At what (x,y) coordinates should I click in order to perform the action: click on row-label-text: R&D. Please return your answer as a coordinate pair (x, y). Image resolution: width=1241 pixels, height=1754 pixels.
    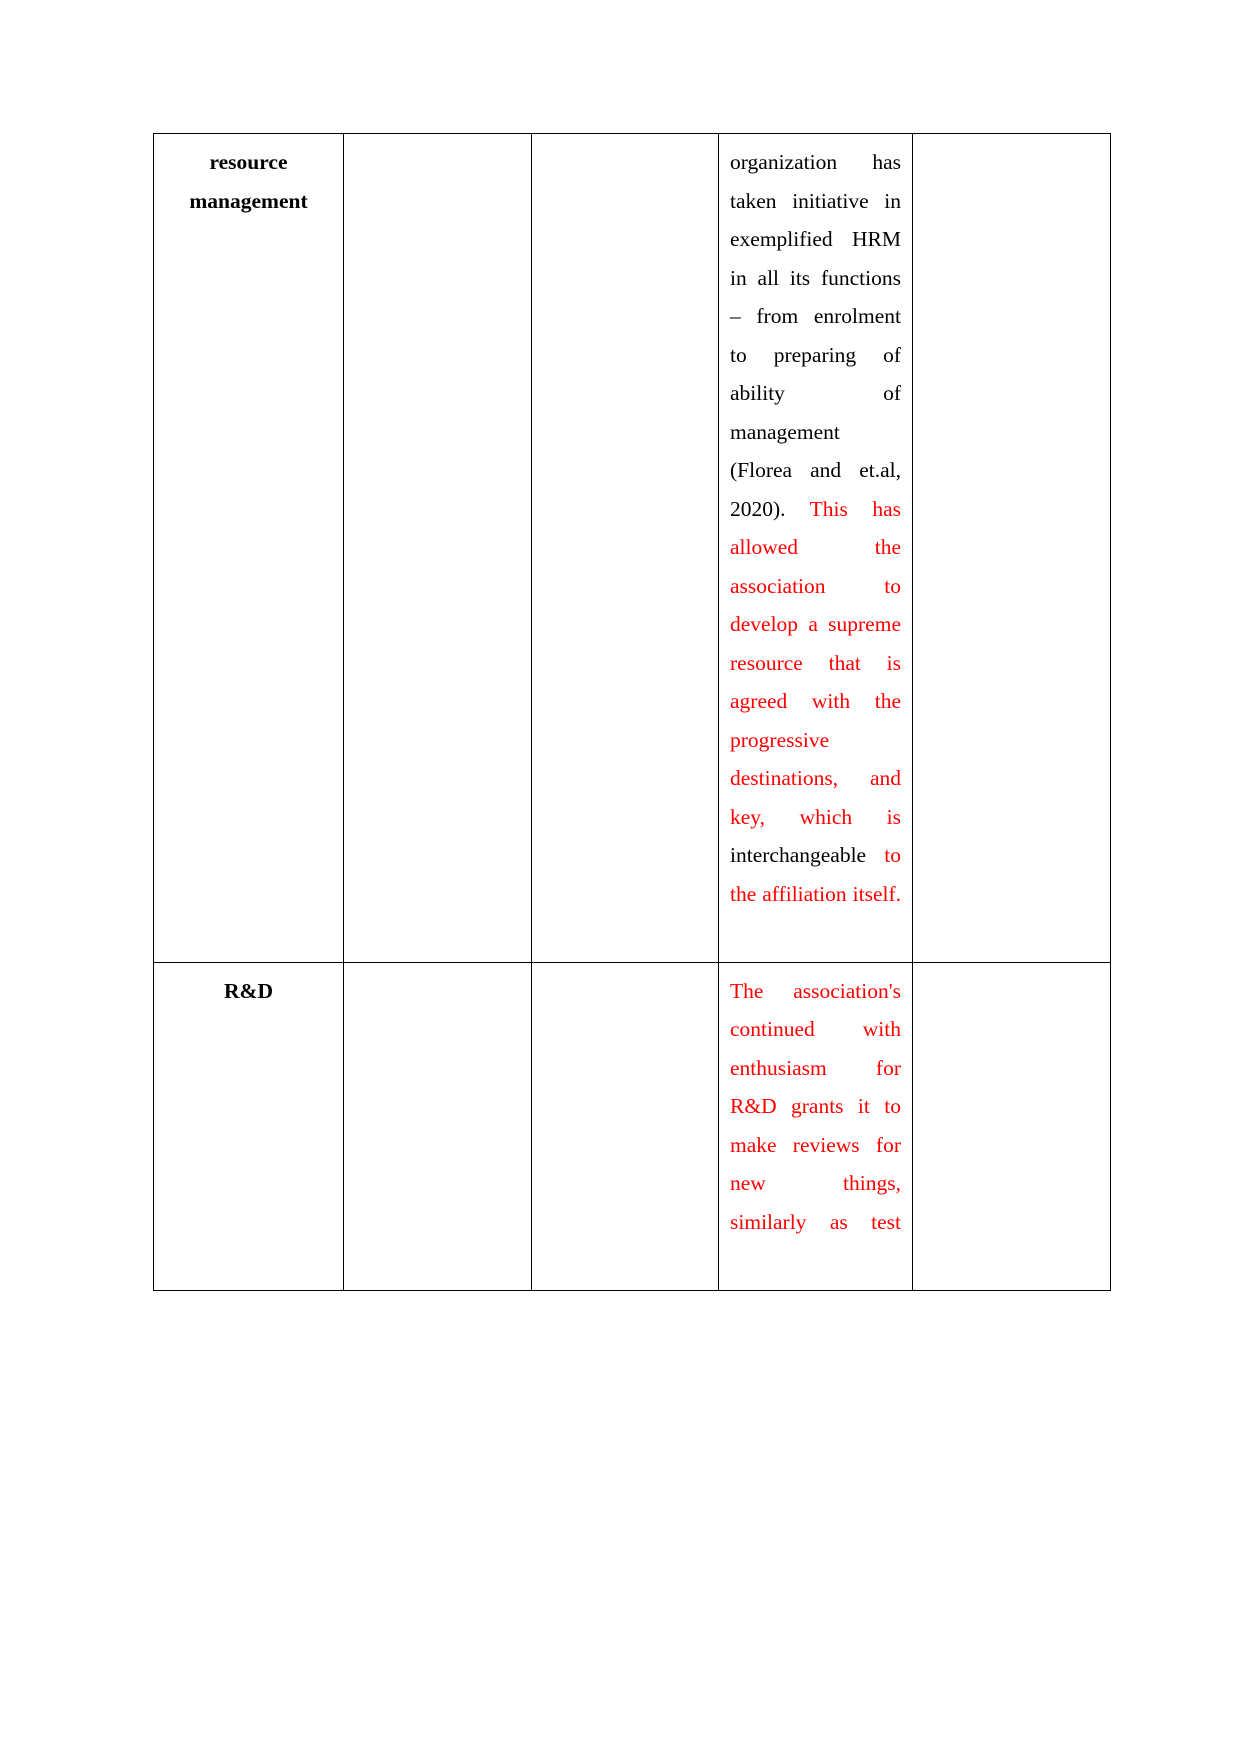
    Looking at the image, I should click on (248, 990).